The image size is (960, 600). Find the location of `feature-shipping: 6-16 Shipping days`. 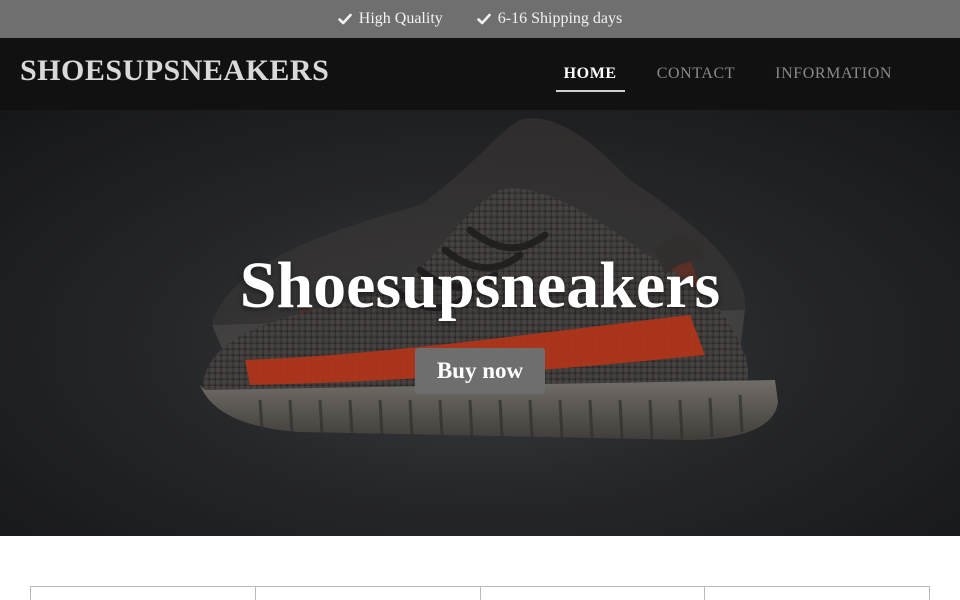

feature-shipping: 6-16 Shipping days is located at coordinates (549, 19).